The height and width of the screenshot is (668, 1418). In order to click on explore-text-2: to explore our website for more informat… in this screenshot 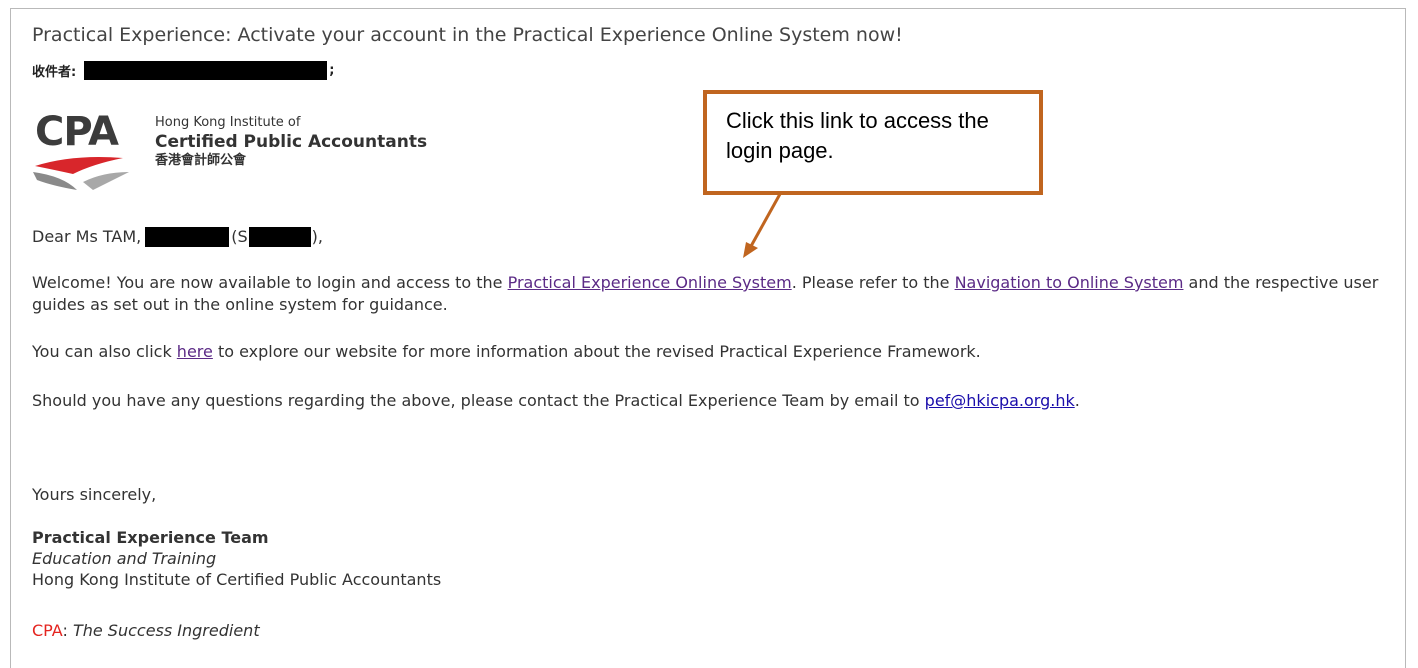, I will do `click(596, 351)`.